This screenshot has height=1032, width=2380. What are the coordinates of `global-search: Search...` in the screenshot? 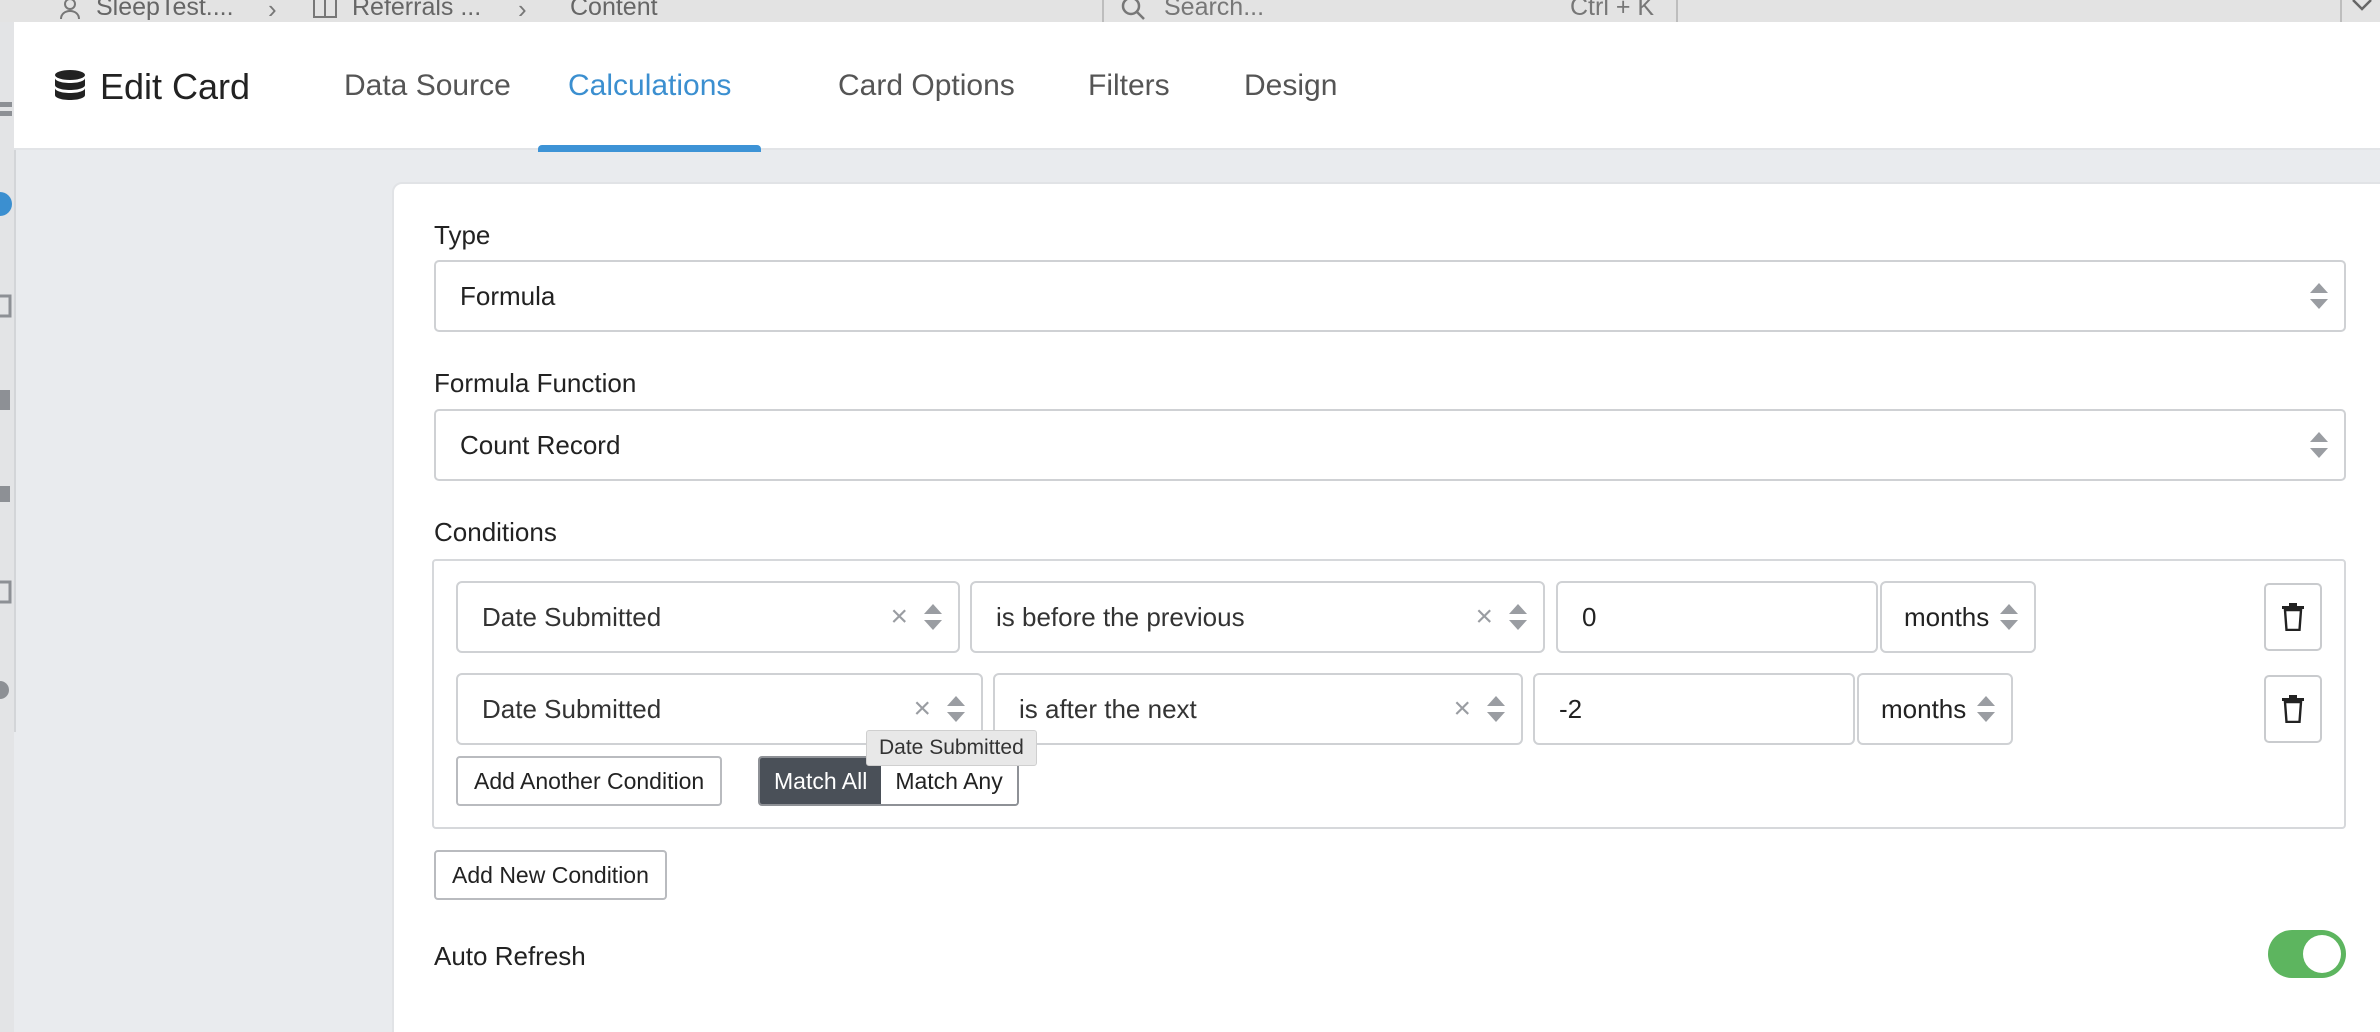 It's located at (1192, 11).